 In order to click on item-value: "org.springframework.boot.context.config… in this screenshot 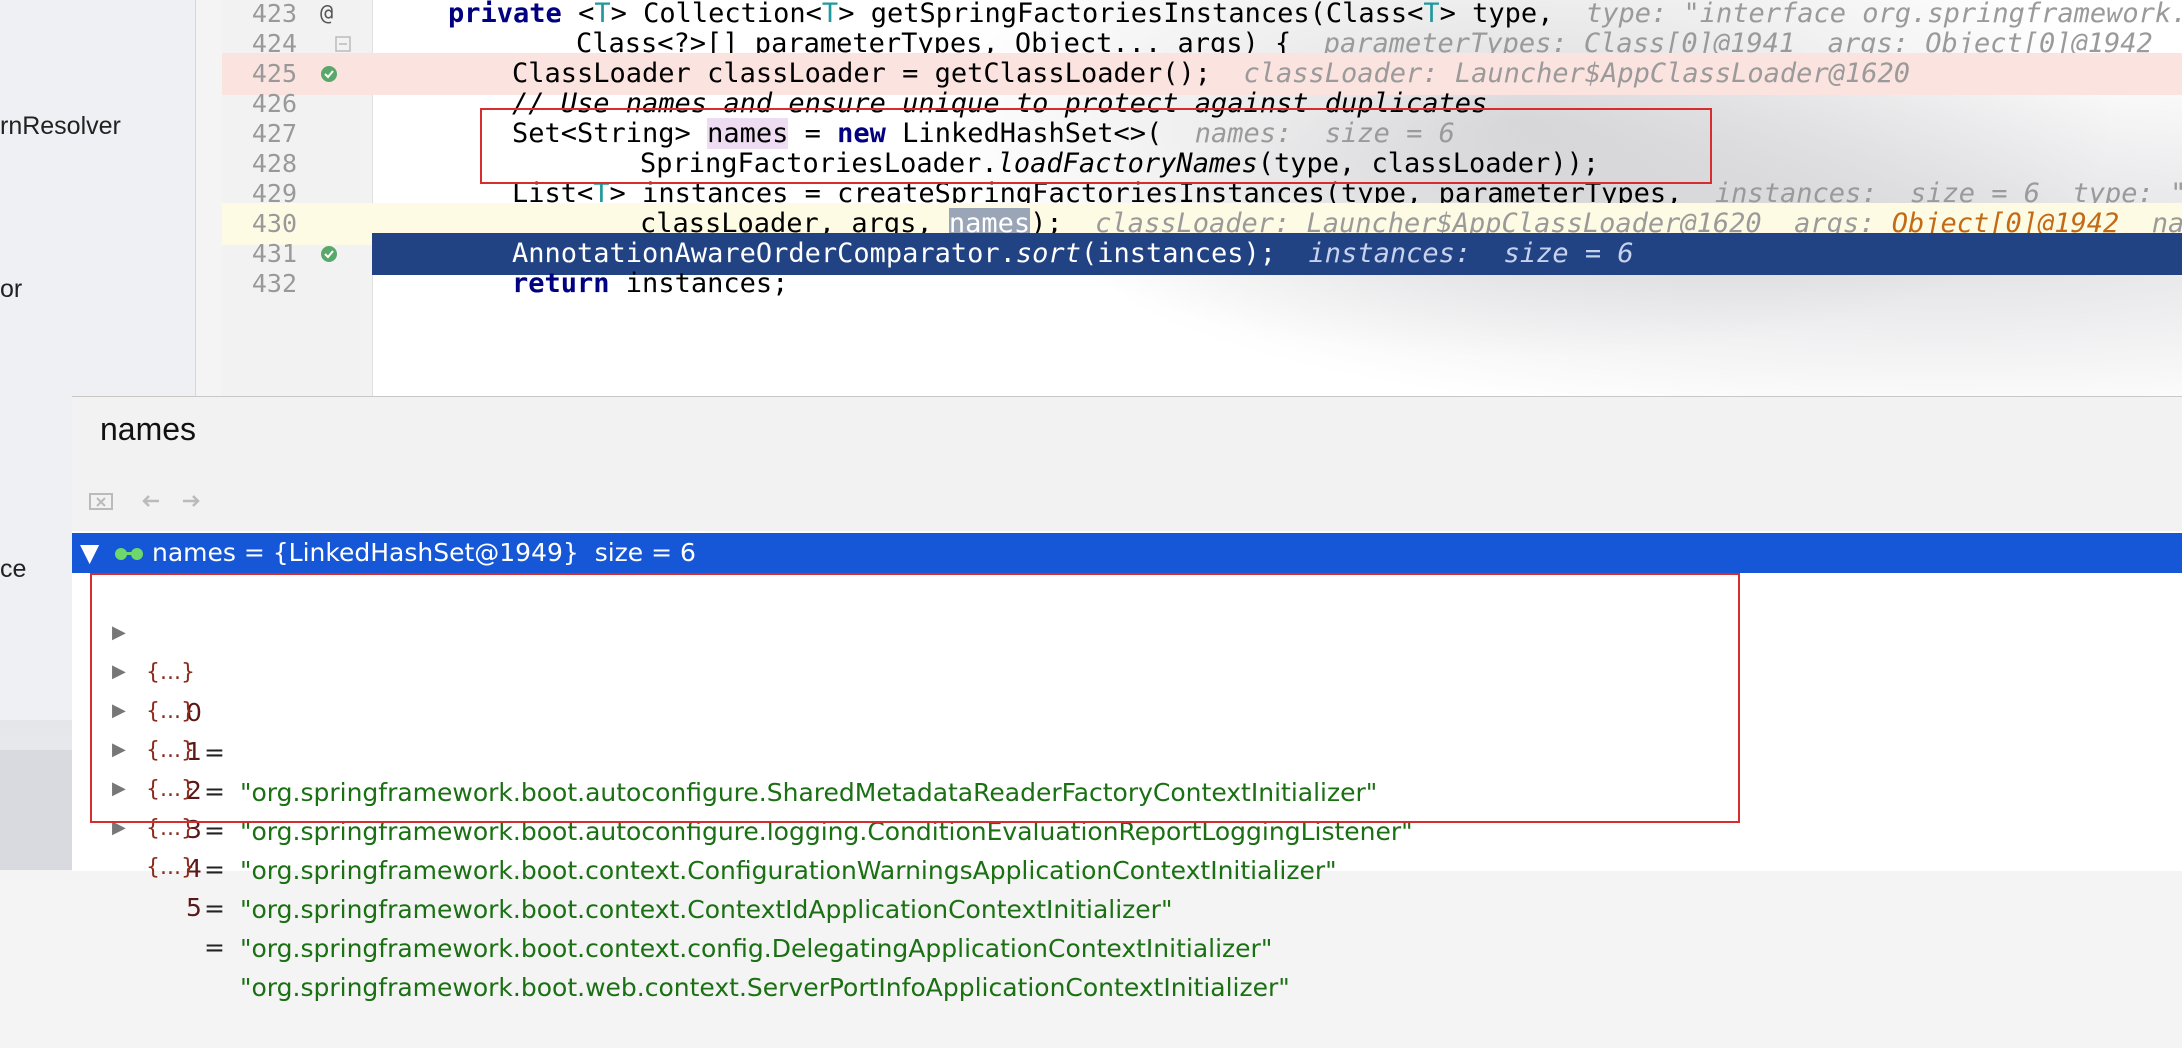, I will do `click(756, 948)`.